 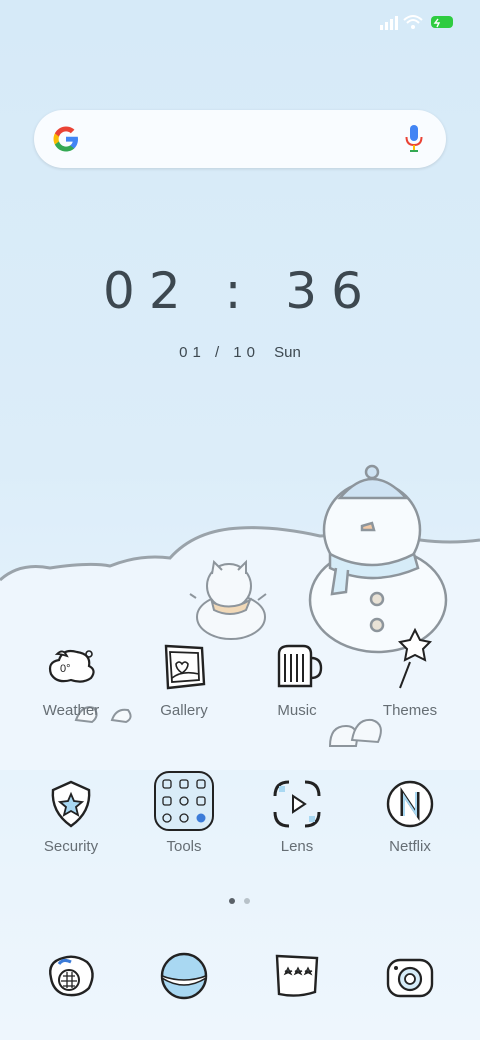 What do you see at coordinates (410, 710) in the screenshot?
I see `app-label: Themes` at bounding box center [410, 710].